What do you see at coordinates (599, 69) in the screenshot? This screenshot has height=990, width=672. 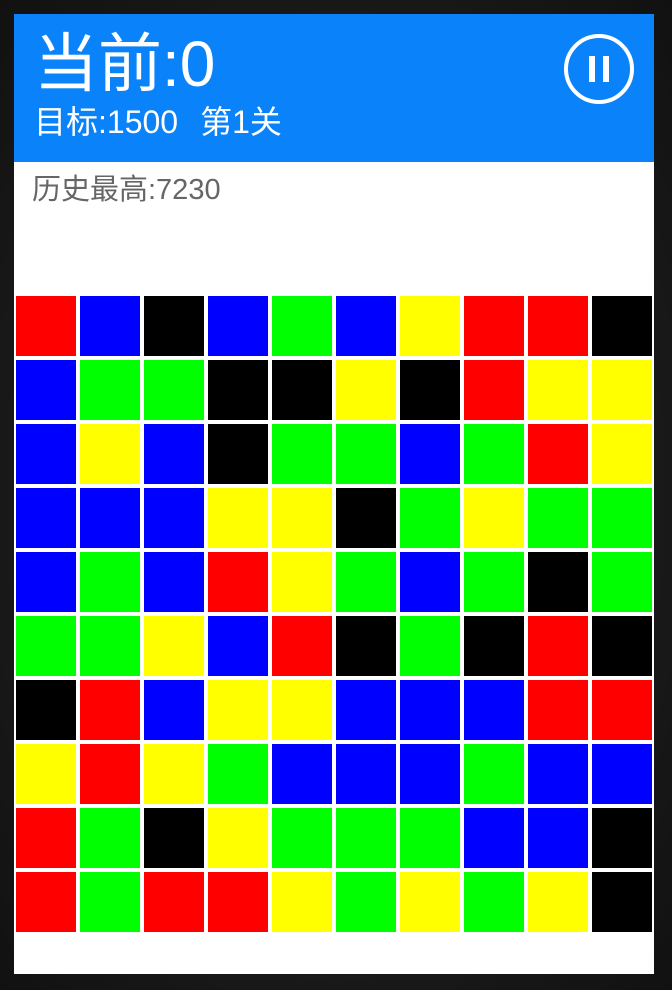 I see `pause-button` at bounding box center [599, 69].